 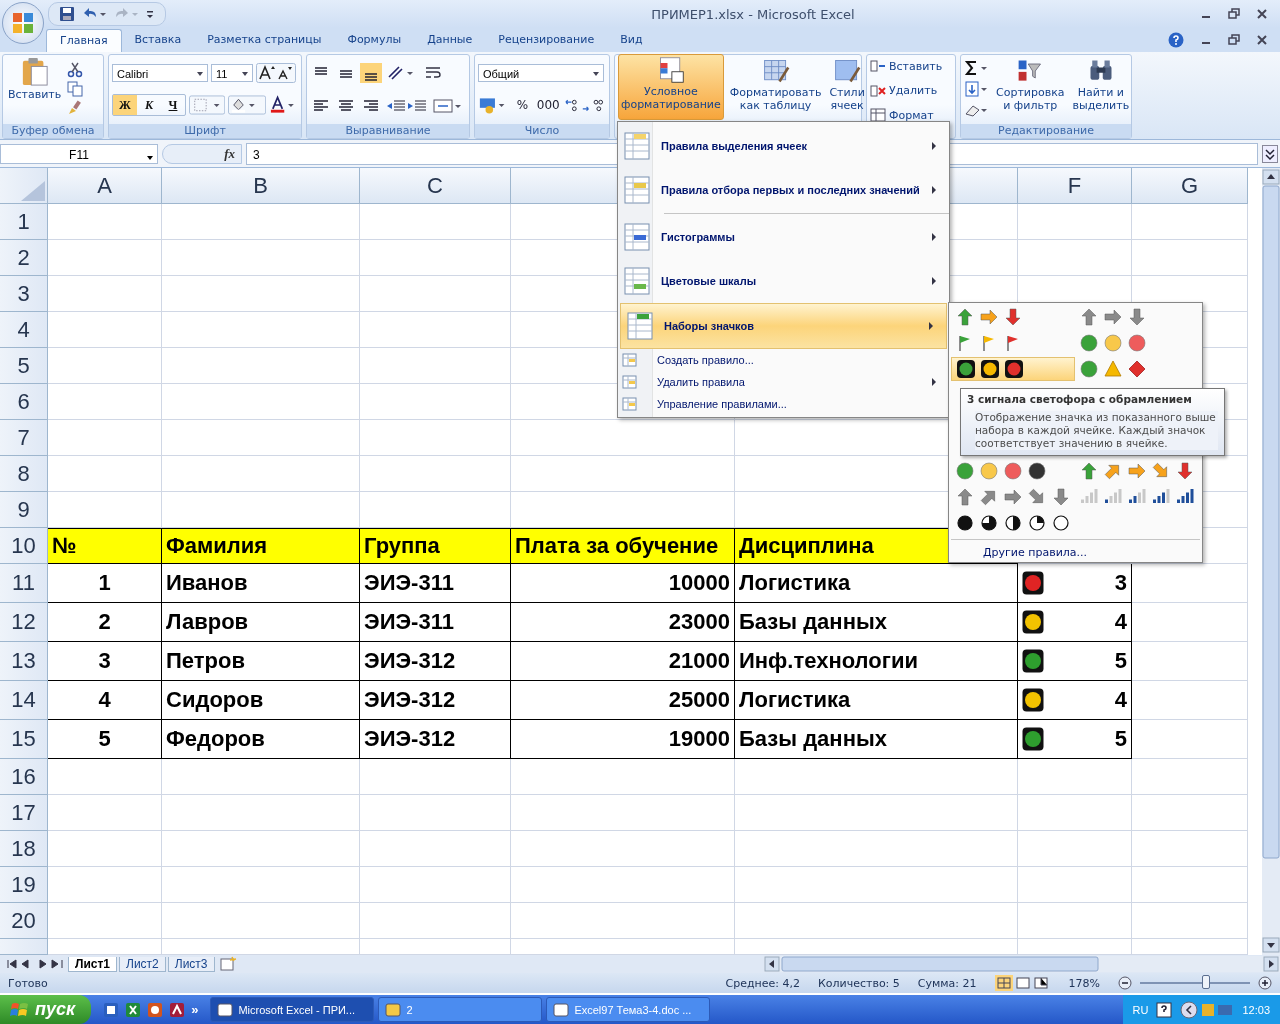 I want to click on count-text: Количество: 5, so click(x=858, y=983).